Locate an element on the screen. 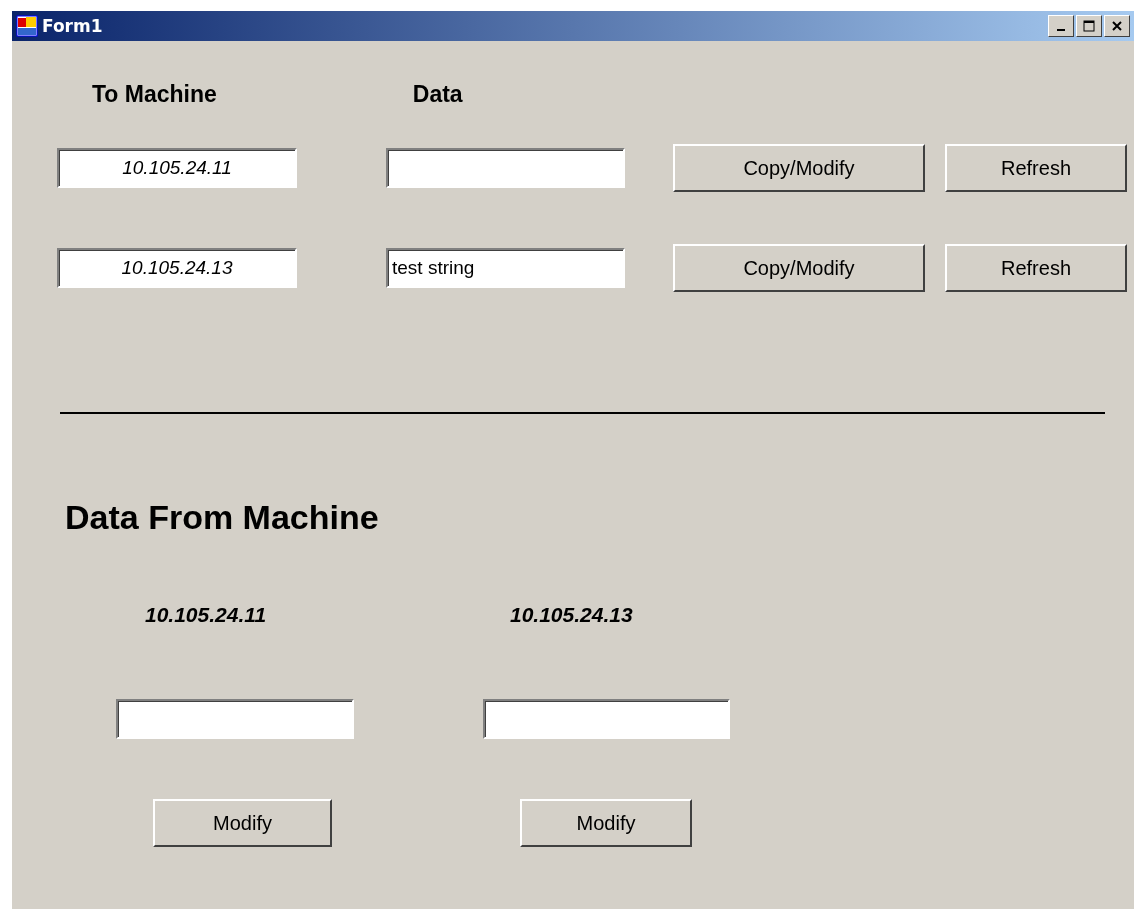 The width and height of the screenshot is (1142, 909). minimize-icon is located at coordinates (1061, 30).